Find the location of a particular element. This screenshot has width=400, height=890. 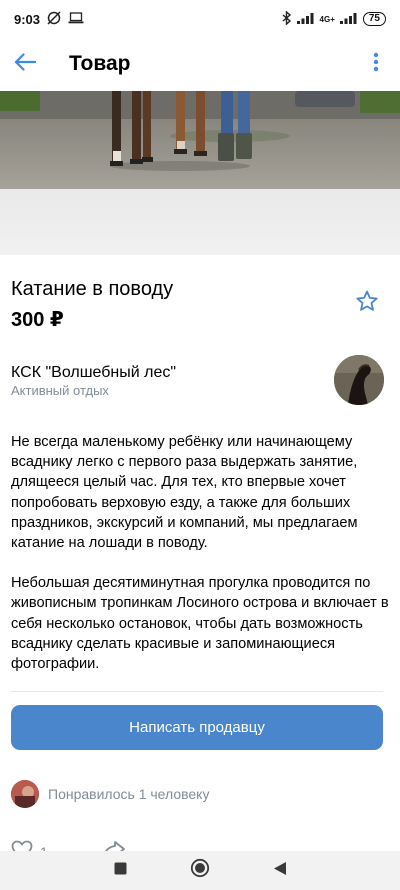

message-seller-button: Написать продавцу is located at coordinates (197, 727).